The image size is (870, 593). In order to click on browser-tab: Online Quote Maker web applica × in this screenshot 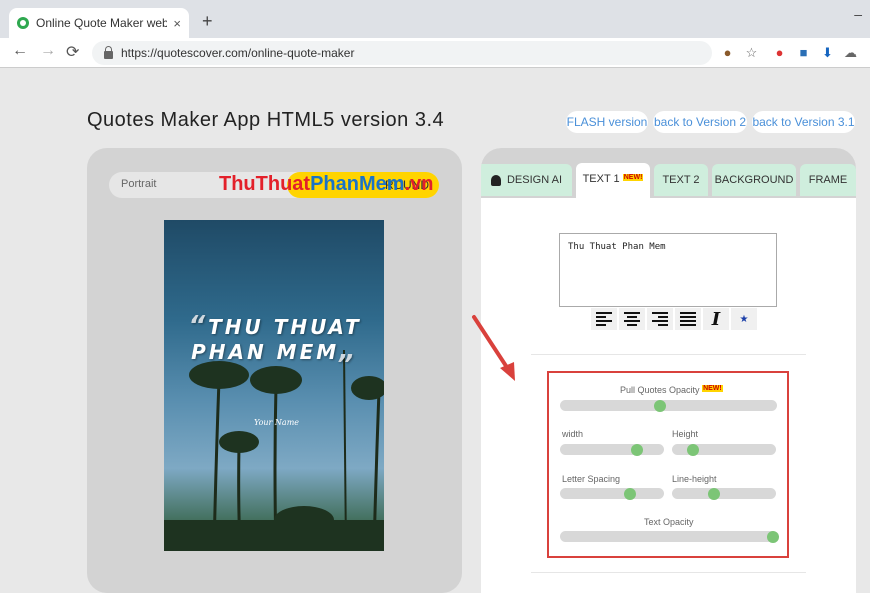, I will do `click(99, 23)`.